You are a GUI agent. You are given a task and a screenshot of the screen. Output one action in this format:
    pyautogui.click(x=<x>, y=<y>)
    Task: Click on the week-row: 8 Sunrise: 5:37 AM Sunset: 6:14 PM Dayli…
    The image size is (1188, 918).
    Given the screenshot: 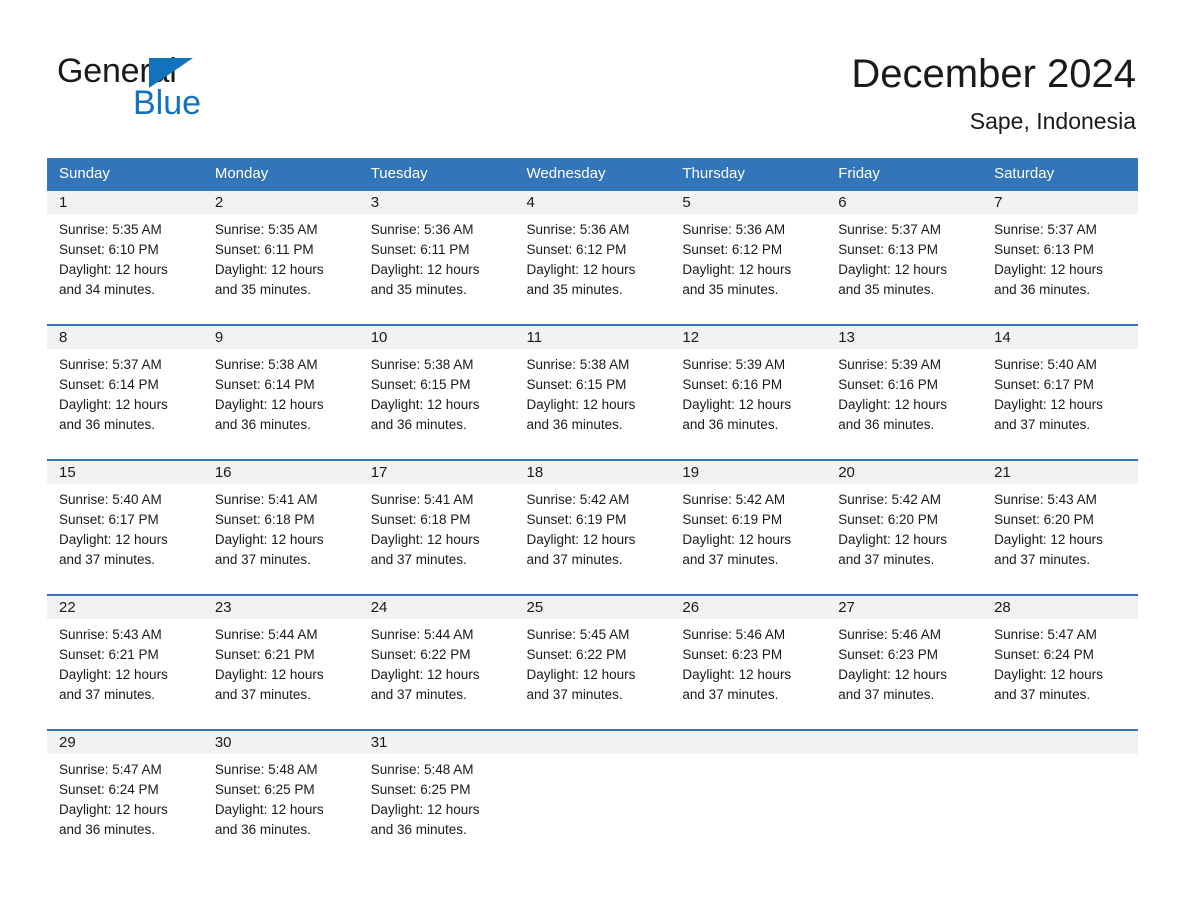 What is the action you would take?
    pyautogui.click(x=592, y=392)
    